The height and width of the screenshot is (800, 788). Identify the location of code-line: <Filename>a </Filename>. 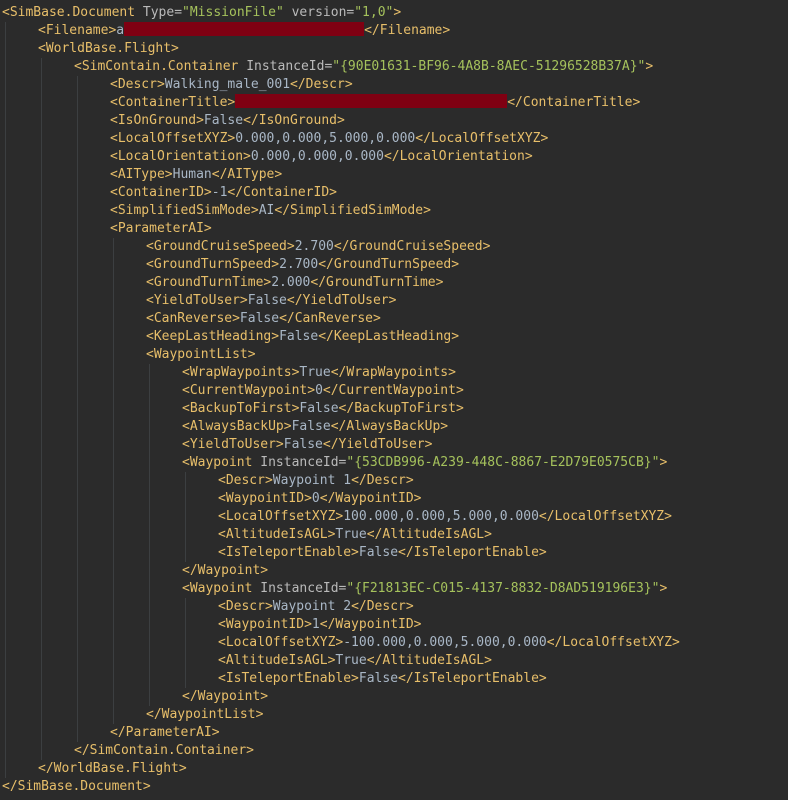
(244, 31).